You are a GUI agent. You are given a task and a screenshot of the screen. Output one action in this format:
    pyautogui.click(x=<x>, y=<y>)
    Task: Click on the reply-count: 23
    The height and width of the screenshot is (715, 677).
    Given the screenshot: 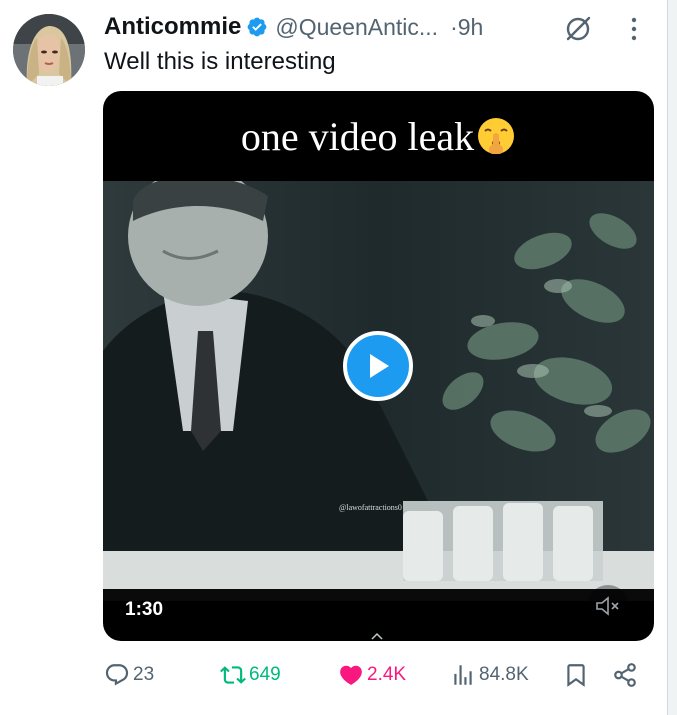 What is the action you would take?
    pyautogui.click(x=144, y=674)
    